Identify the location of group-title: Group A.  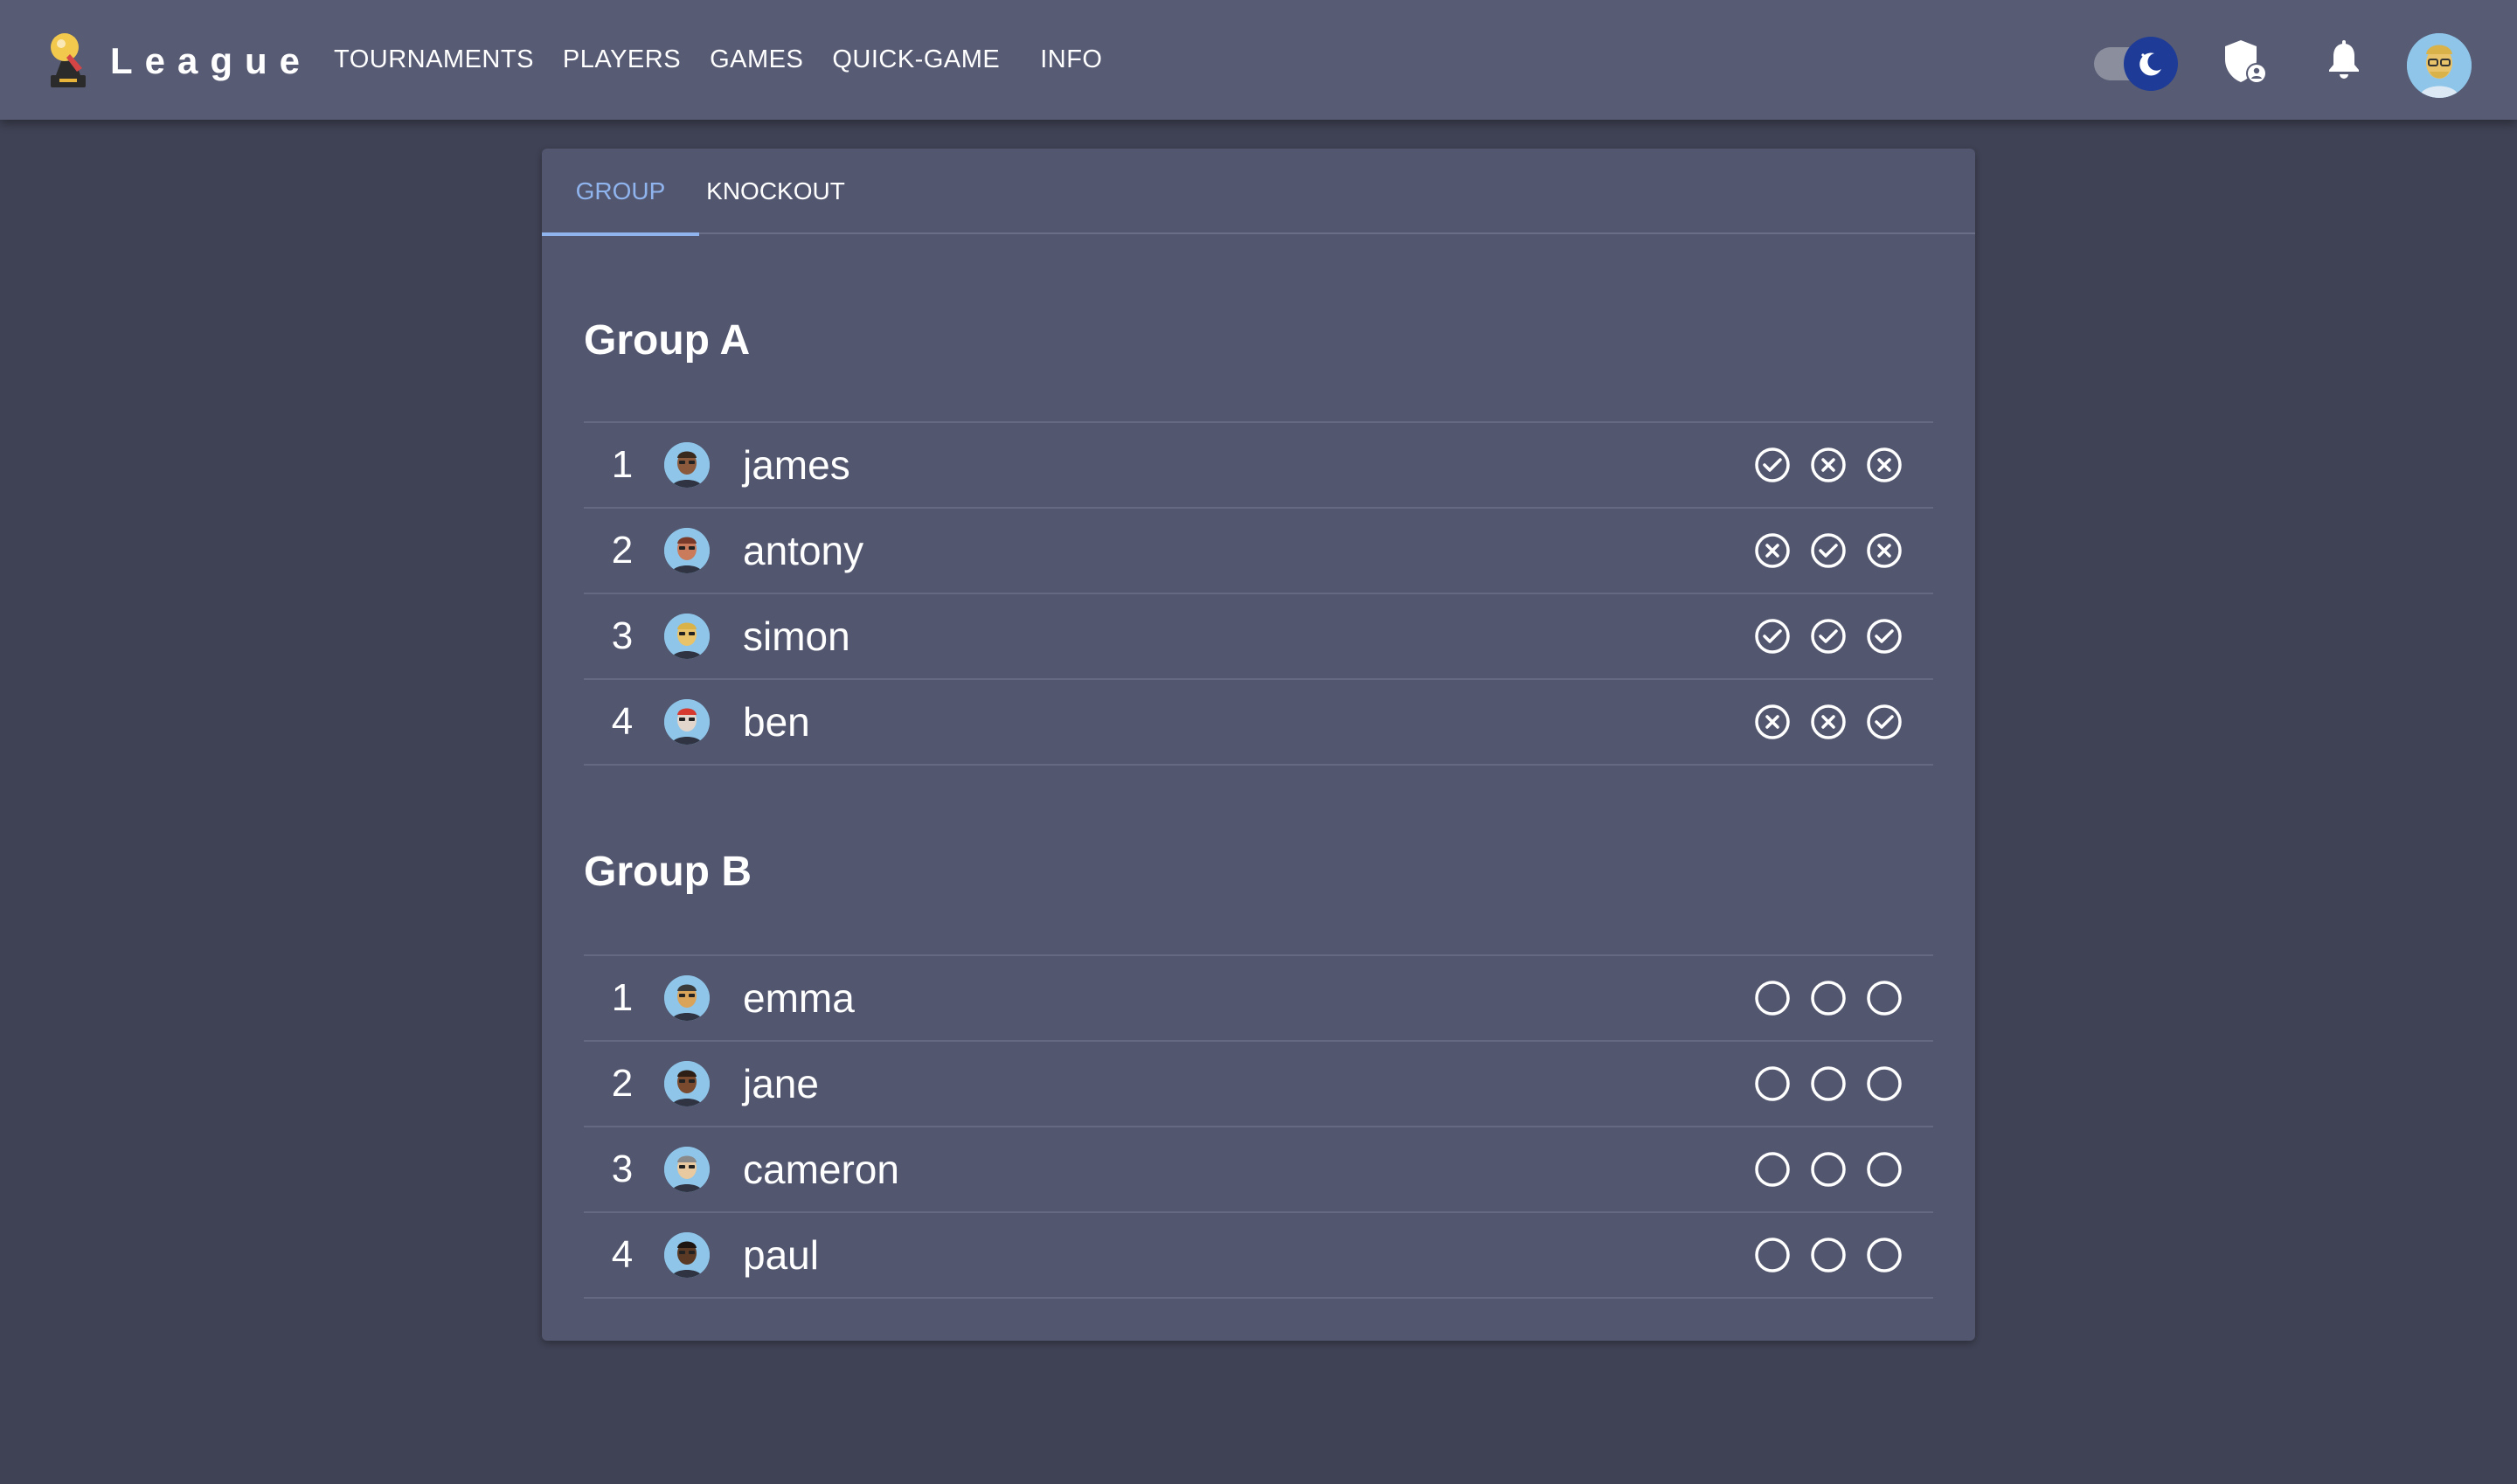
(667, 340).